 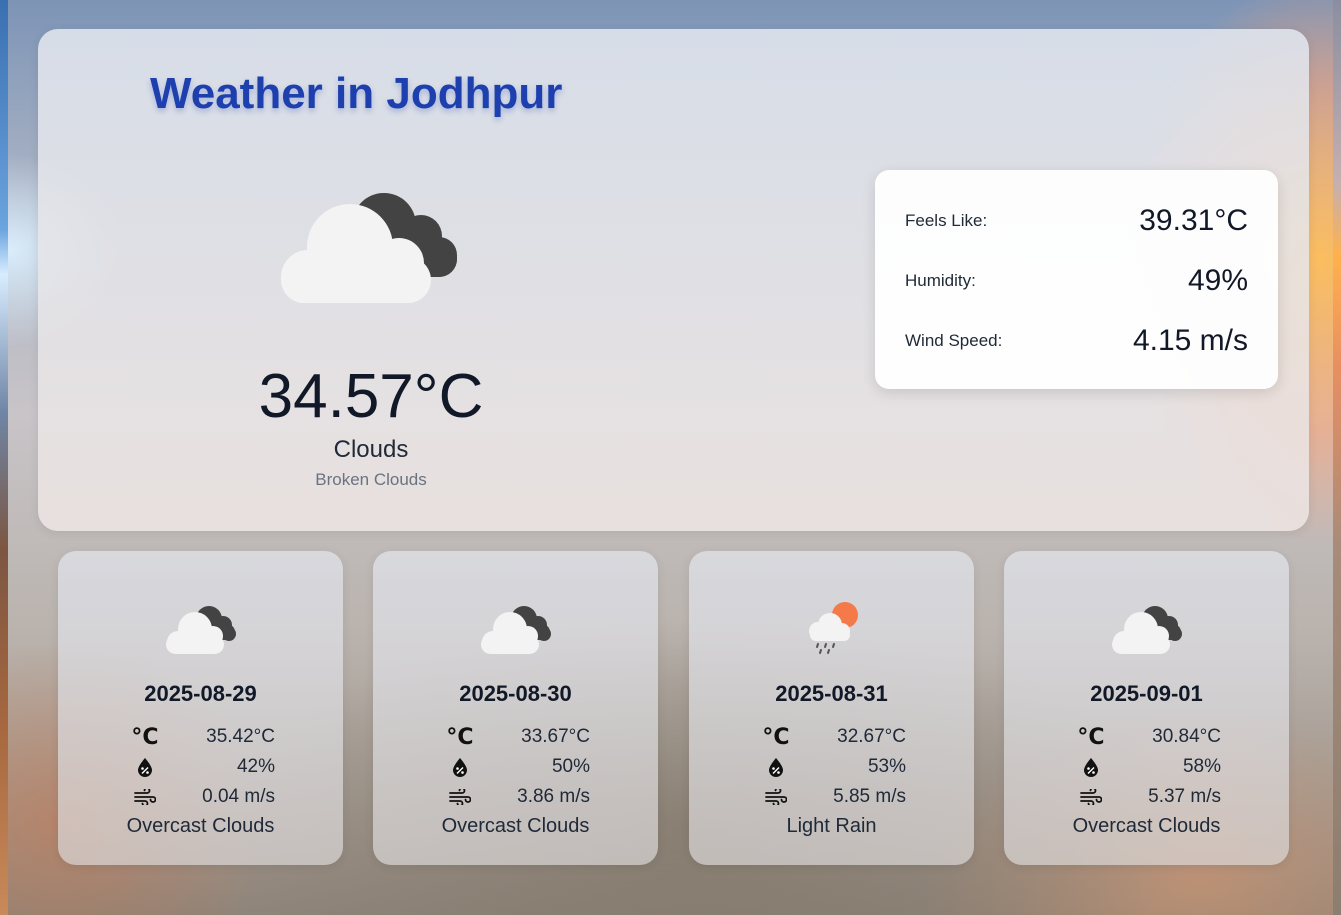 What do you see at coordinates (238, 796) in the screenshot?
I see `forecast-wind-speed: 0.04 m/s` at bounding box center [238, 796].